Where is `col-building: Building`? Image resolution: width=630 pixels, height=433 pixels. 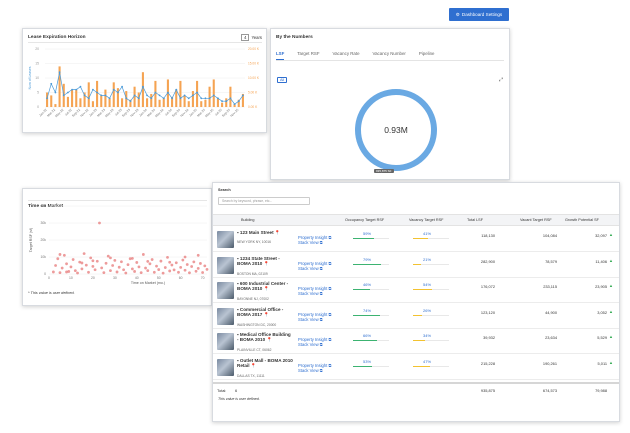
col-building: Building is located at coordinates (248, 220).